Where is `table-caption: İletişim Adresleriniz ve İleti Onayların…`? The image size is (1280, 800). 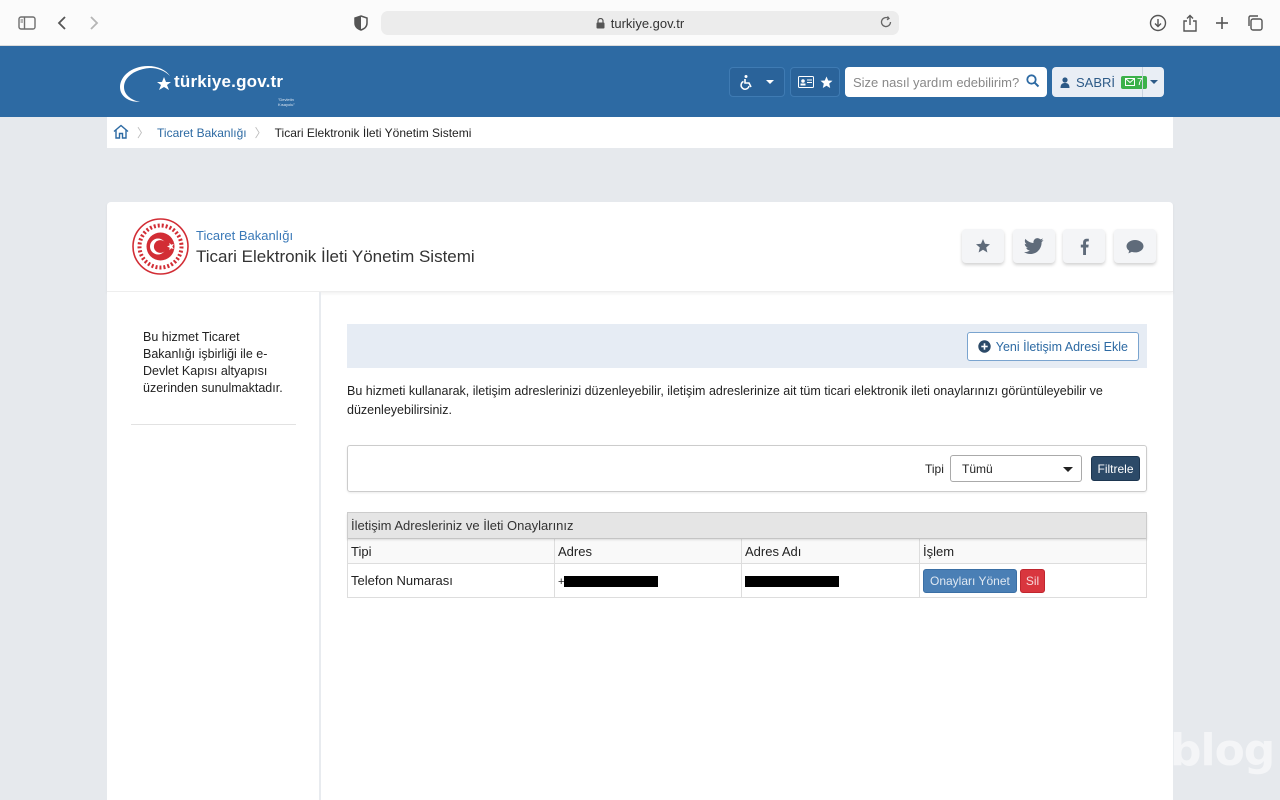
table-caption: İletişim Adresleriniz ve İleti Onayların… is located at coordinates (747, 525).